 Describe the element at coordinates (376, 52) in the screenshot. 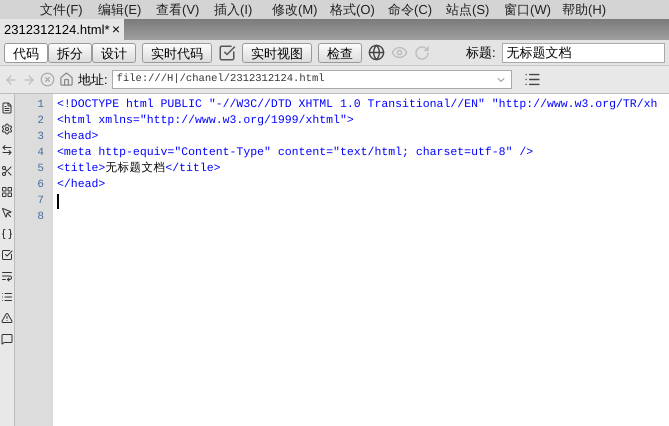

I see `globe-icon` at that location.